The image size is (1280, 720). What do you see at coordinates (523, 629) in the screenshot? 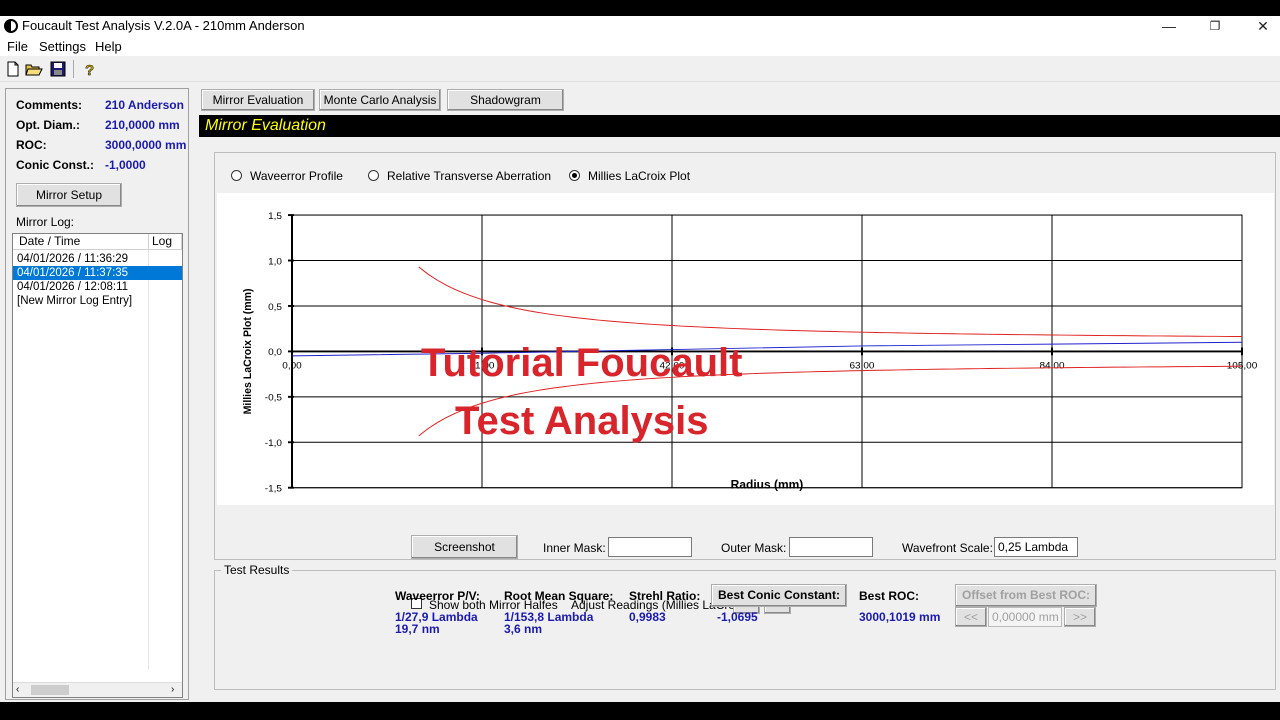
I see `rms-value-nm: 3,6 nm` at bounding box center [523, 629].